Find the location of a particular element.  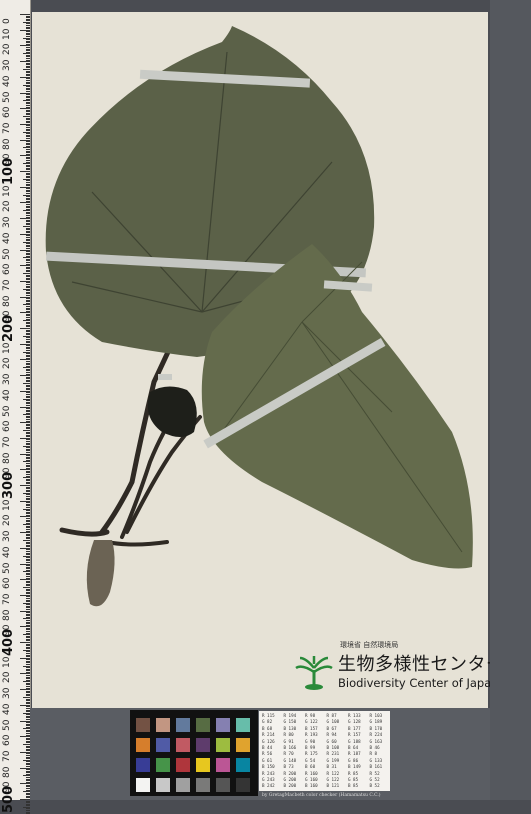

color-value: G 85 is located at coordinates (353, 779).